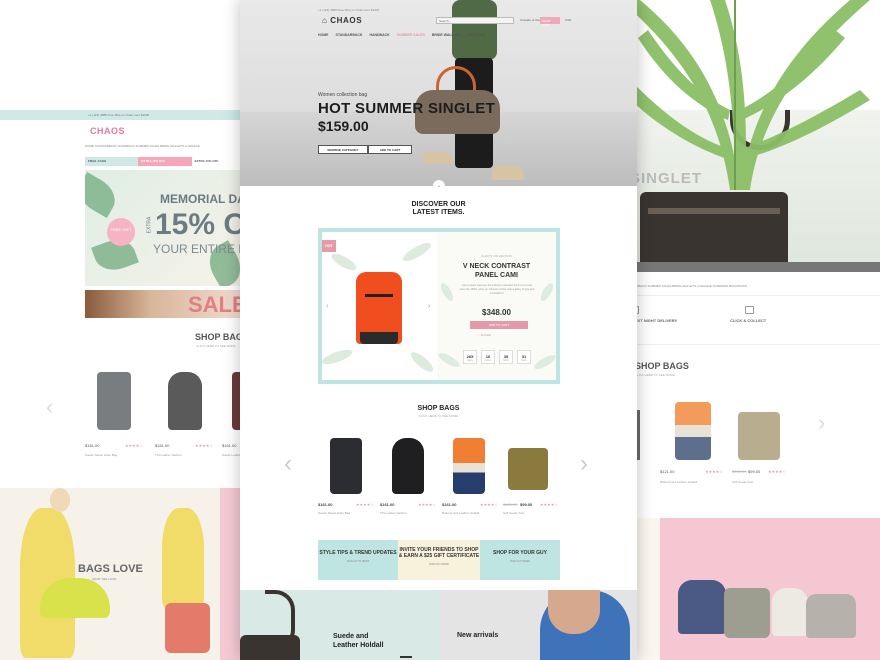  What do you see at coordinates (438, 416) in the screenshot?
I see `shop-bags-sub: CLICK HERE TO SEE MORE` at bounding box center [438, 416].